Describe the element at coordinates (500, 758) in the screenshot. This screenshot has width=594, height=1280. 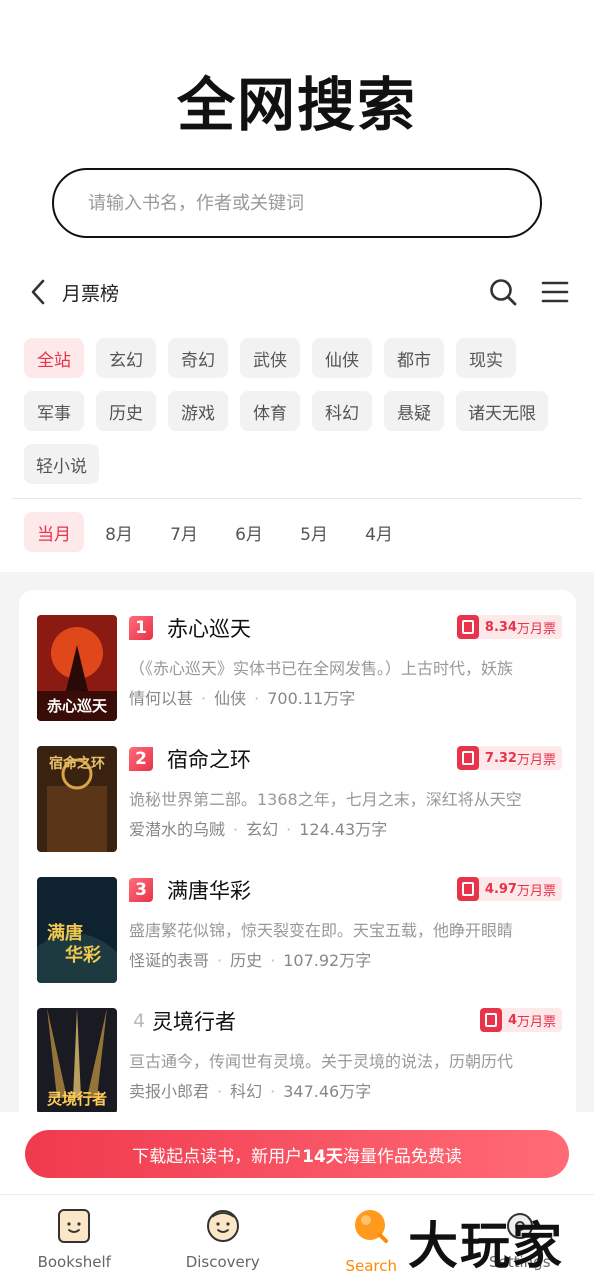
I see `votes-number: 7.32` at that location.